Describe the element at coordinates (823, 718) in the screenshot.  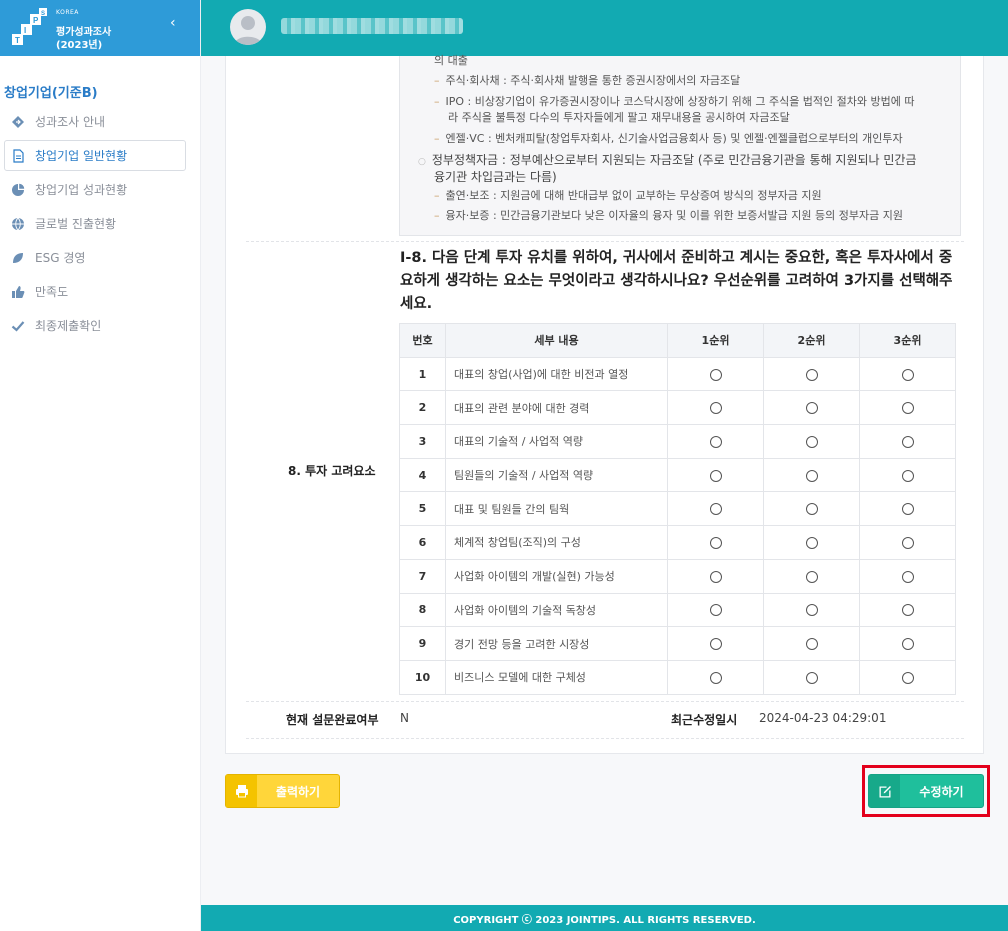
I see `last-modified-value: 2024-04-23 04:29:01` at that location.